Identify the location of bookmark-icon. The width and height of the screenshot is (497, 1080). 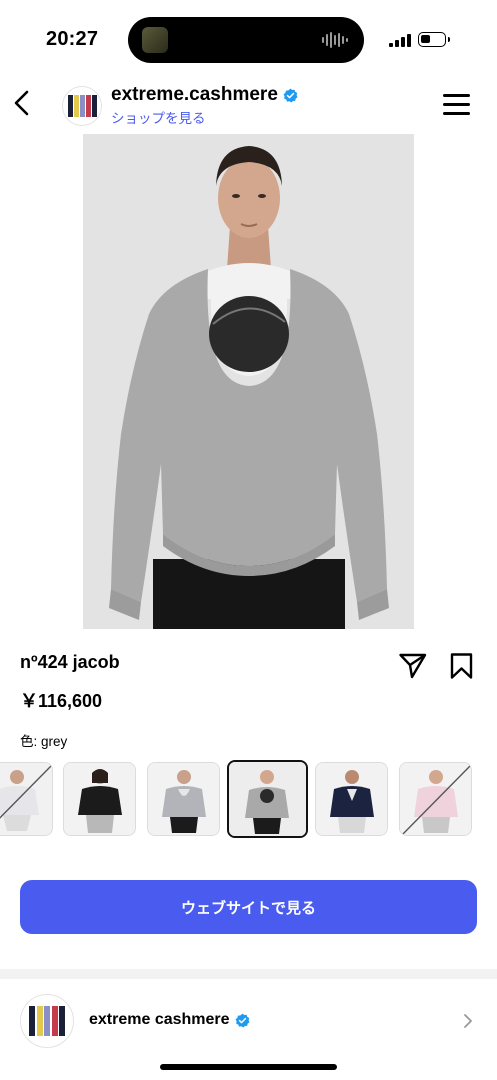
(461, 666).